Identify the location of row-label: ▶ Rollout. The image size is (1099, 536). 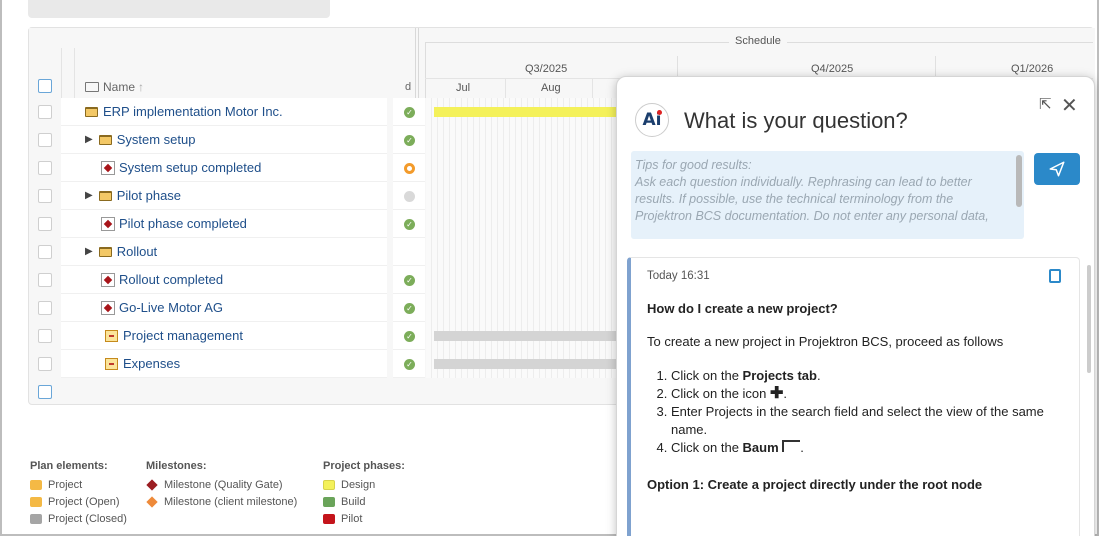
(121, 251).